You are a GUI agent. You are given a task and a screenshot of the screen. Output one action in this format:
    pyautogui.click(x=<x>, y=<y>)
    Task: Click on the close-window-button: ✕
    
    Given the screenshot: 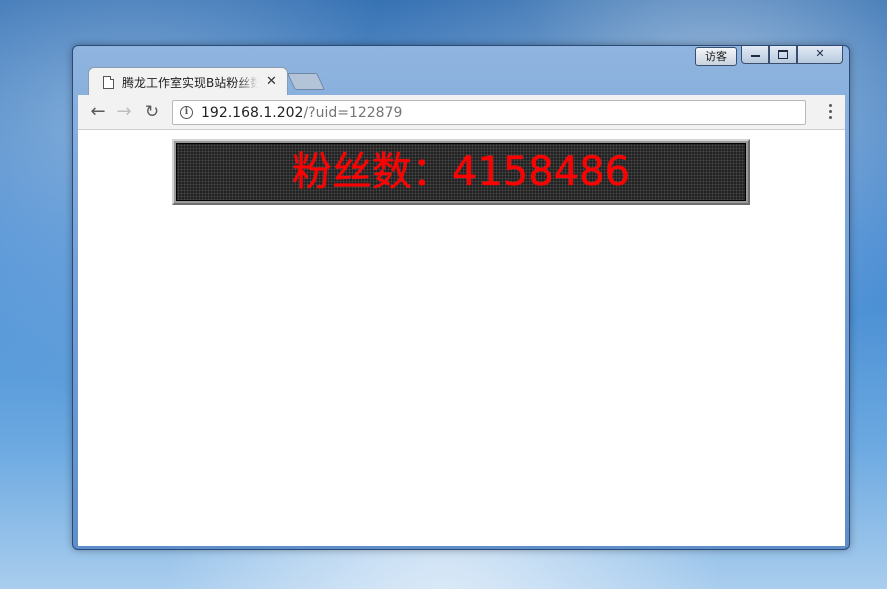 What is the action you would take?
    pyautogui.click(x=820, y=55)
    